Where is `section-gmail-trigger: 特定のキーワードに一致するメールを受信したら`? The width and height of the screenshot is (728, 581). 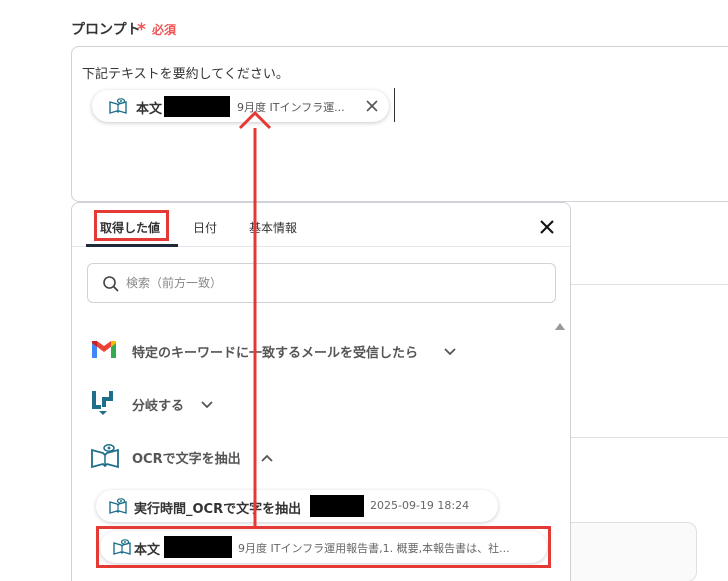
section-gmail-trigger: 特定のキーワードに一致するメールを受信したら is located at coordinates (300, 351).